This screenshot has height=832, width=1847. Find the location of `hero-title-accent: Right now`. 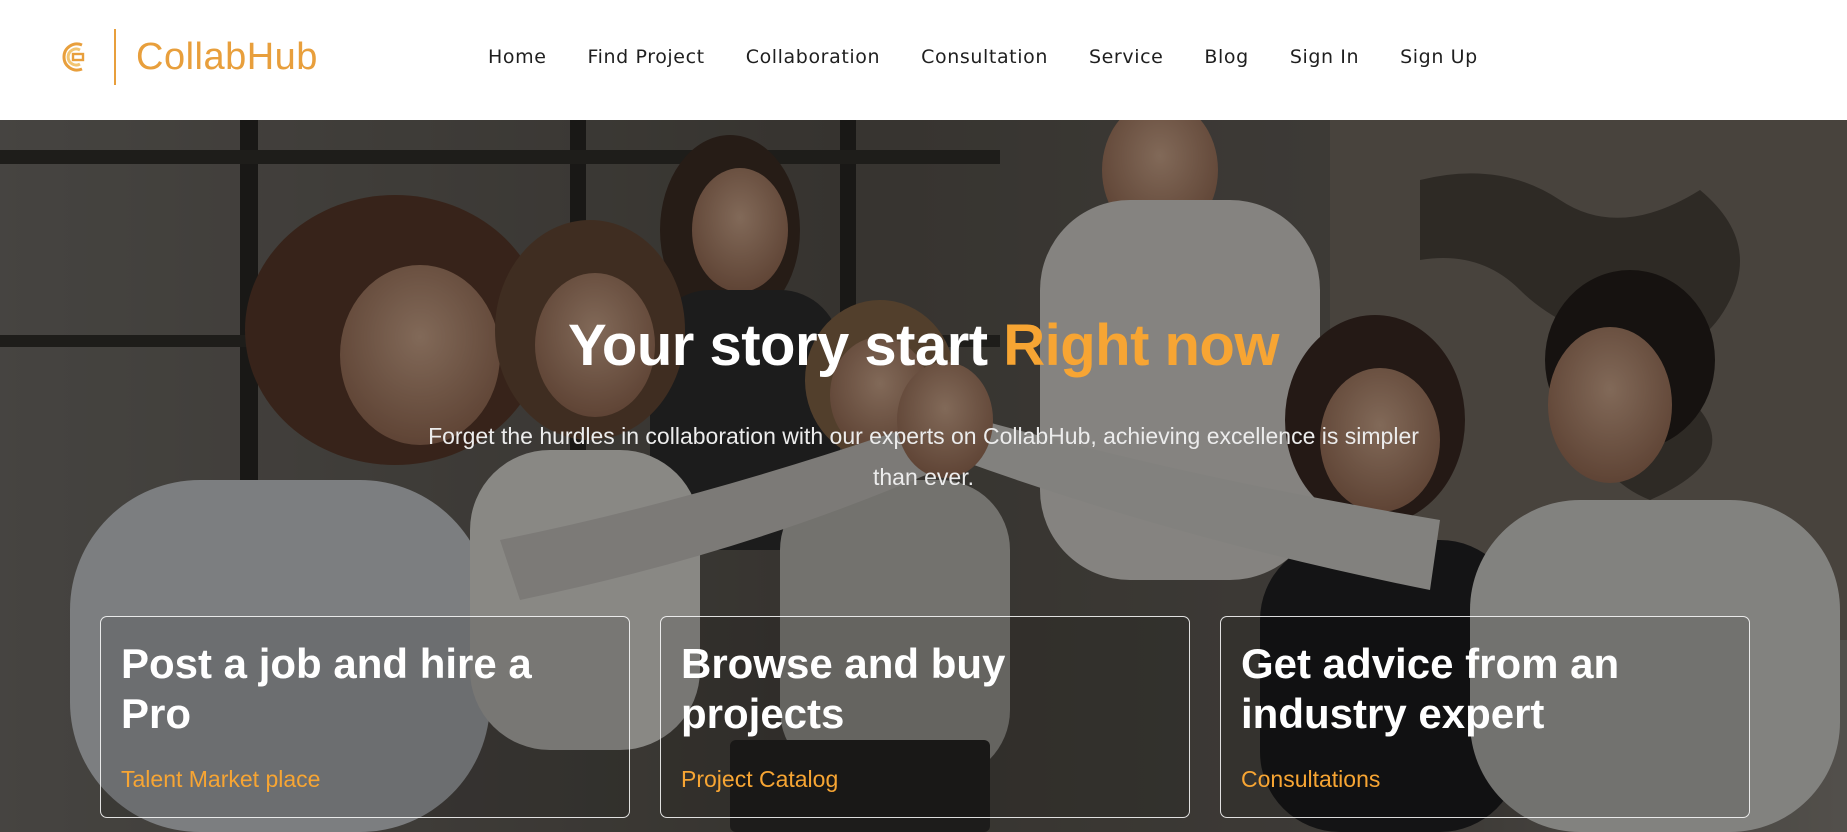

hero-title-accent: Right now is located at coordinates (1141, 345).